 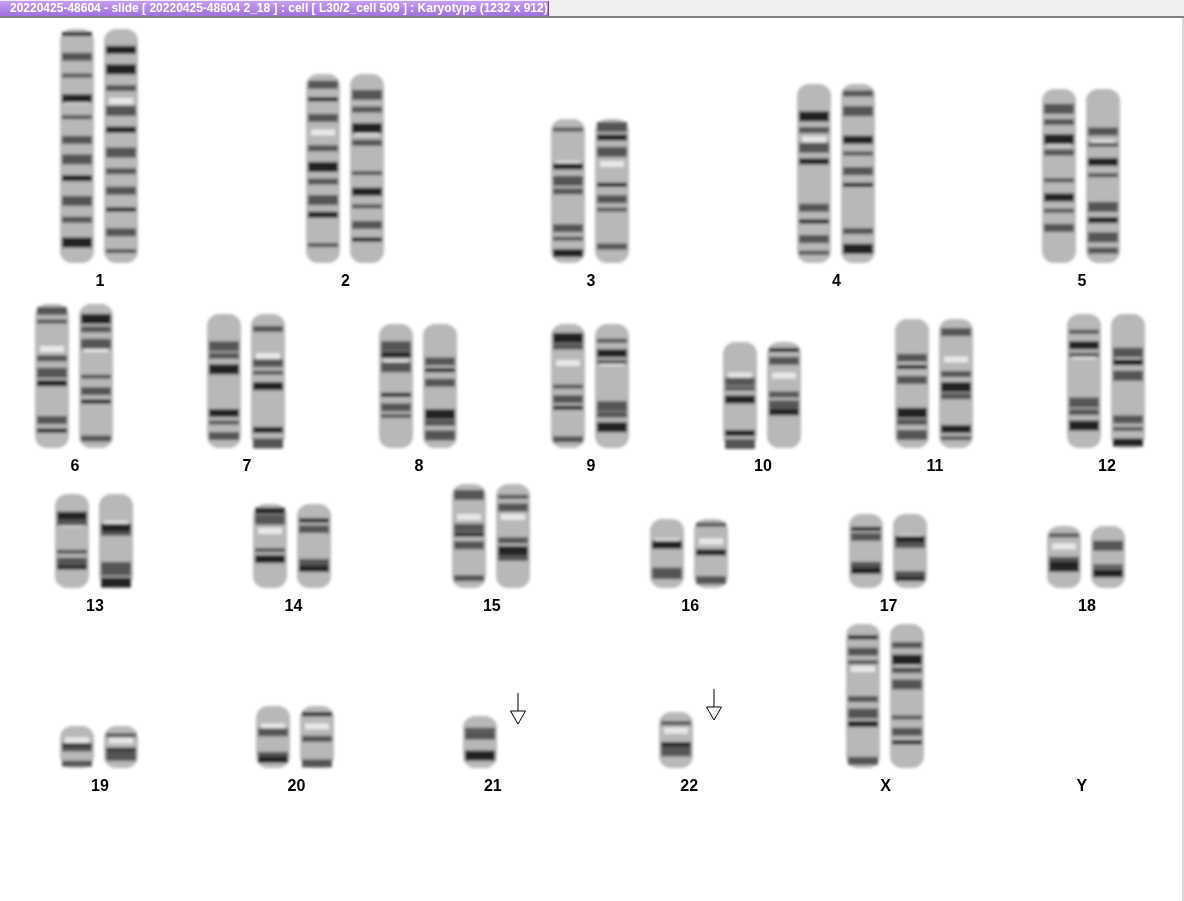 I want to click on chromosome-label: 16, so click(x=690, y=606).